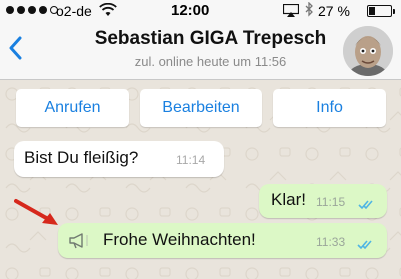  I want to click on message-time: 11:33, so click(331, 242).